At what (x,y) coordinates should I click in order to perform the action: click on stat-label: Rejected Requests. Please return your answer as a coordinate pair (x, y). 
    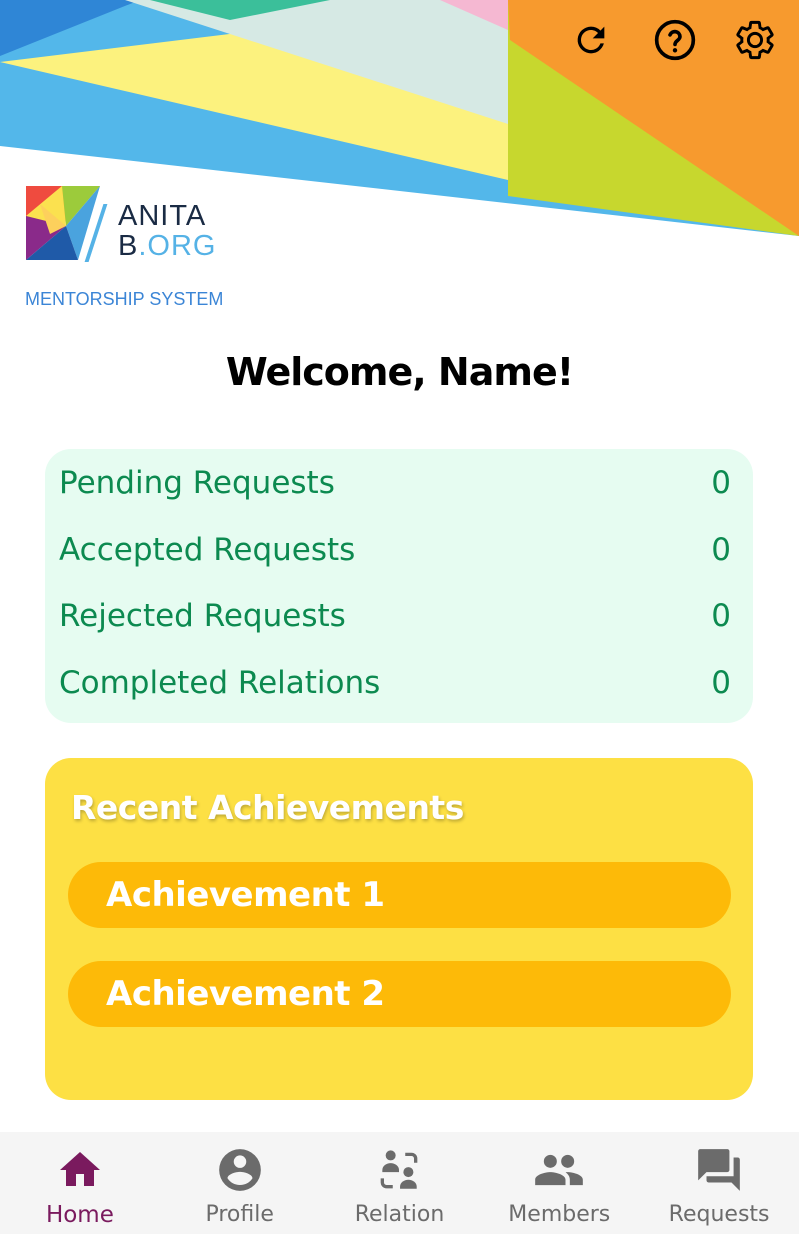
    Looking at the image, I should click on (202, 616).